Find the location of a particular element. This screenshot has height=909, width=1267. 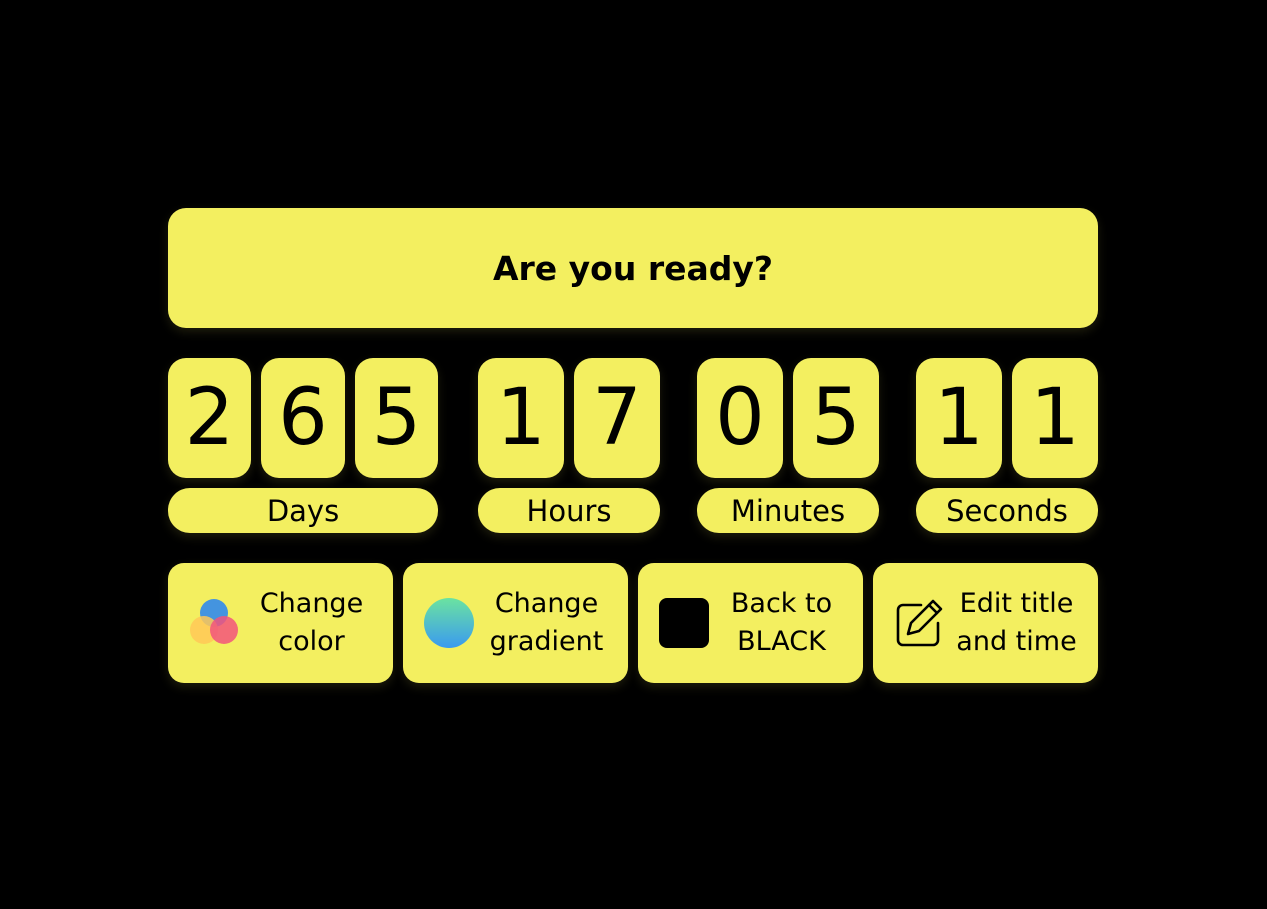

days-label: Days is located at coordinates (303, 510).